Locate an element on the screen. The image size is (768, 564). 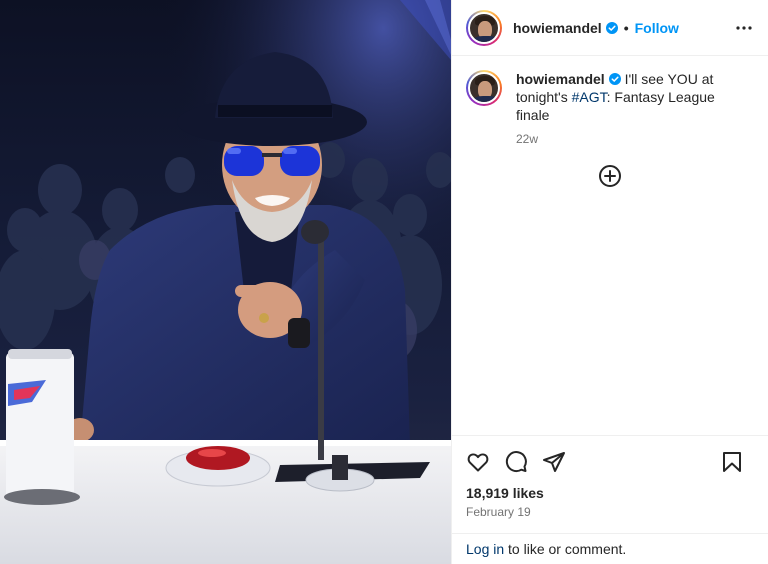
username-link: howiemandel is located at coordinates (557, 28).